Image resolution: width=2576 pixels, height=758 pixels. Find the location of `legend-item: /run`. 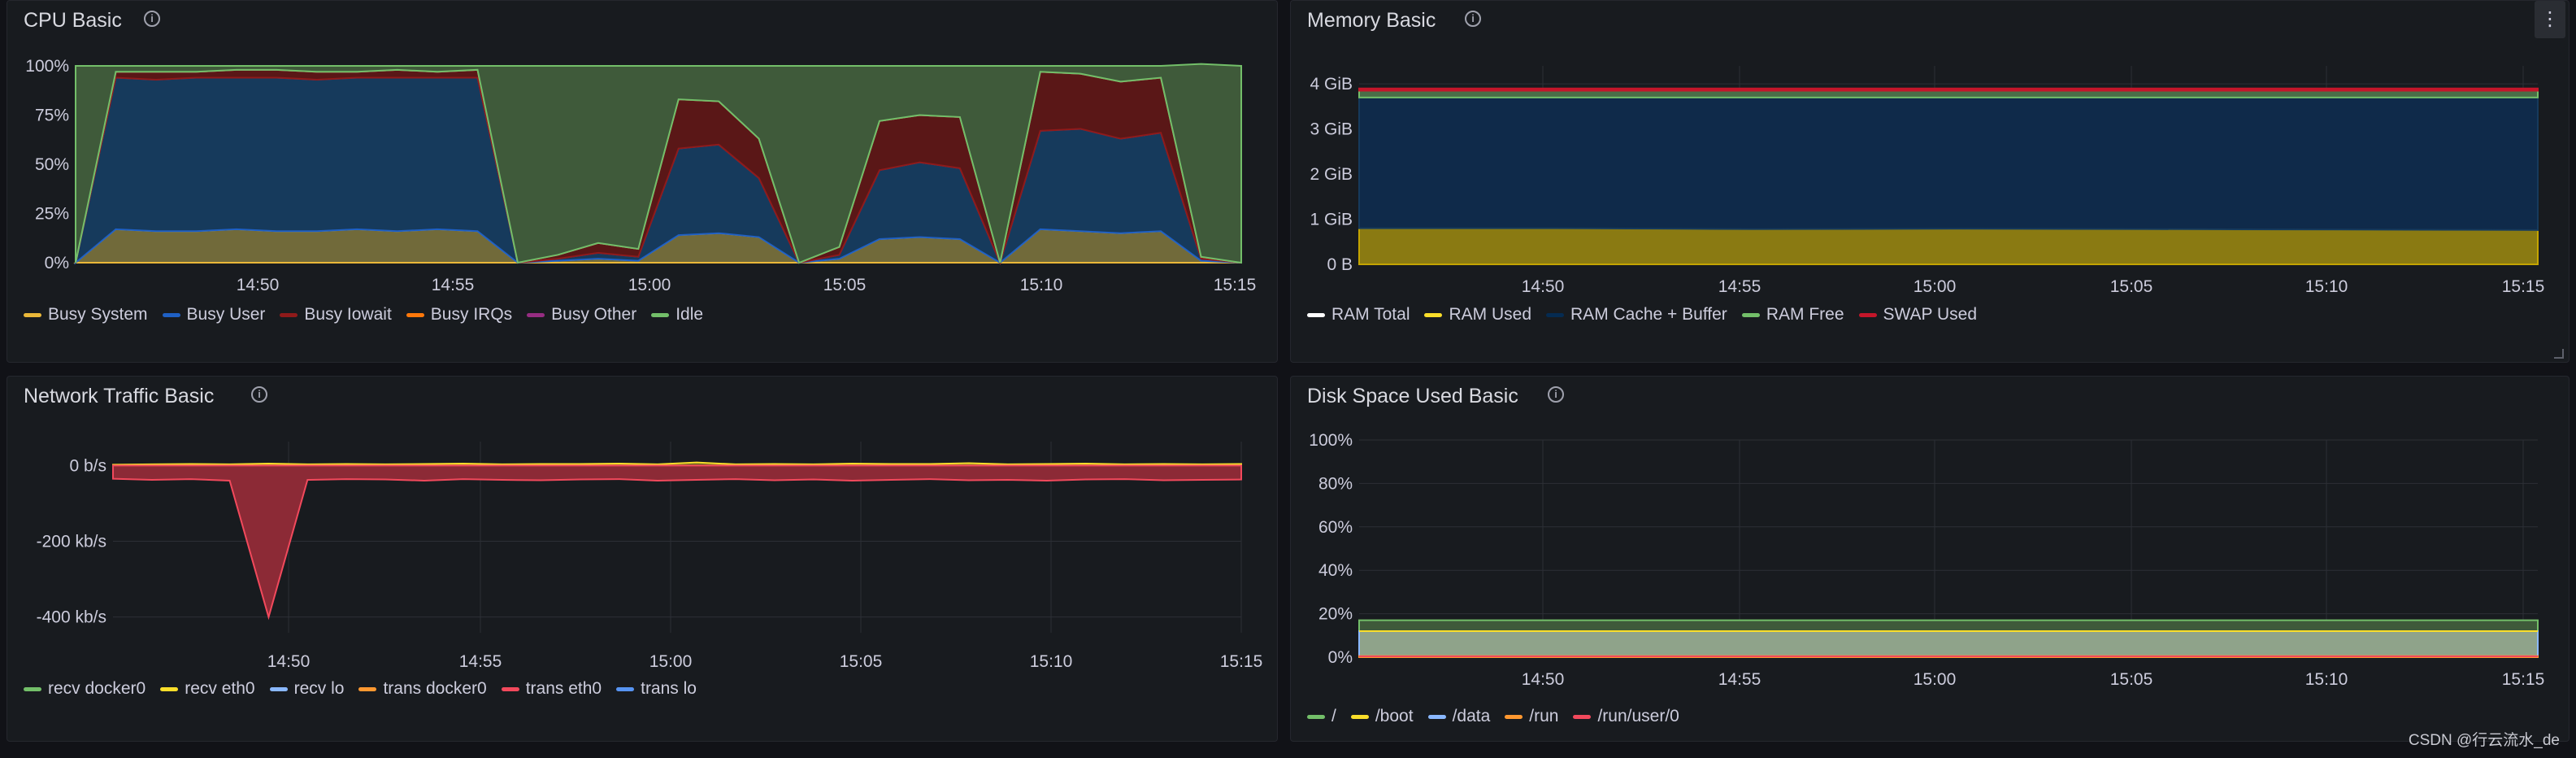

legend-item: /run is located at coordinates (1531, 716).